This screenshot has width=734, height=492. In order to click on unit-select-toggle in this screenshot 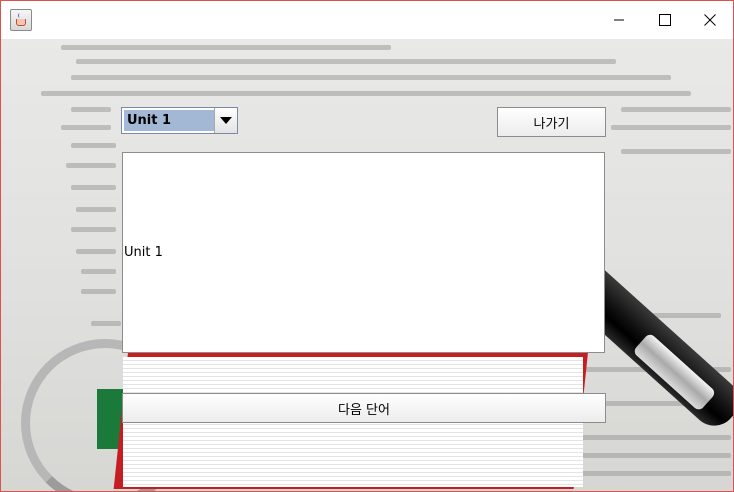, I will do `click(225, 120)`.